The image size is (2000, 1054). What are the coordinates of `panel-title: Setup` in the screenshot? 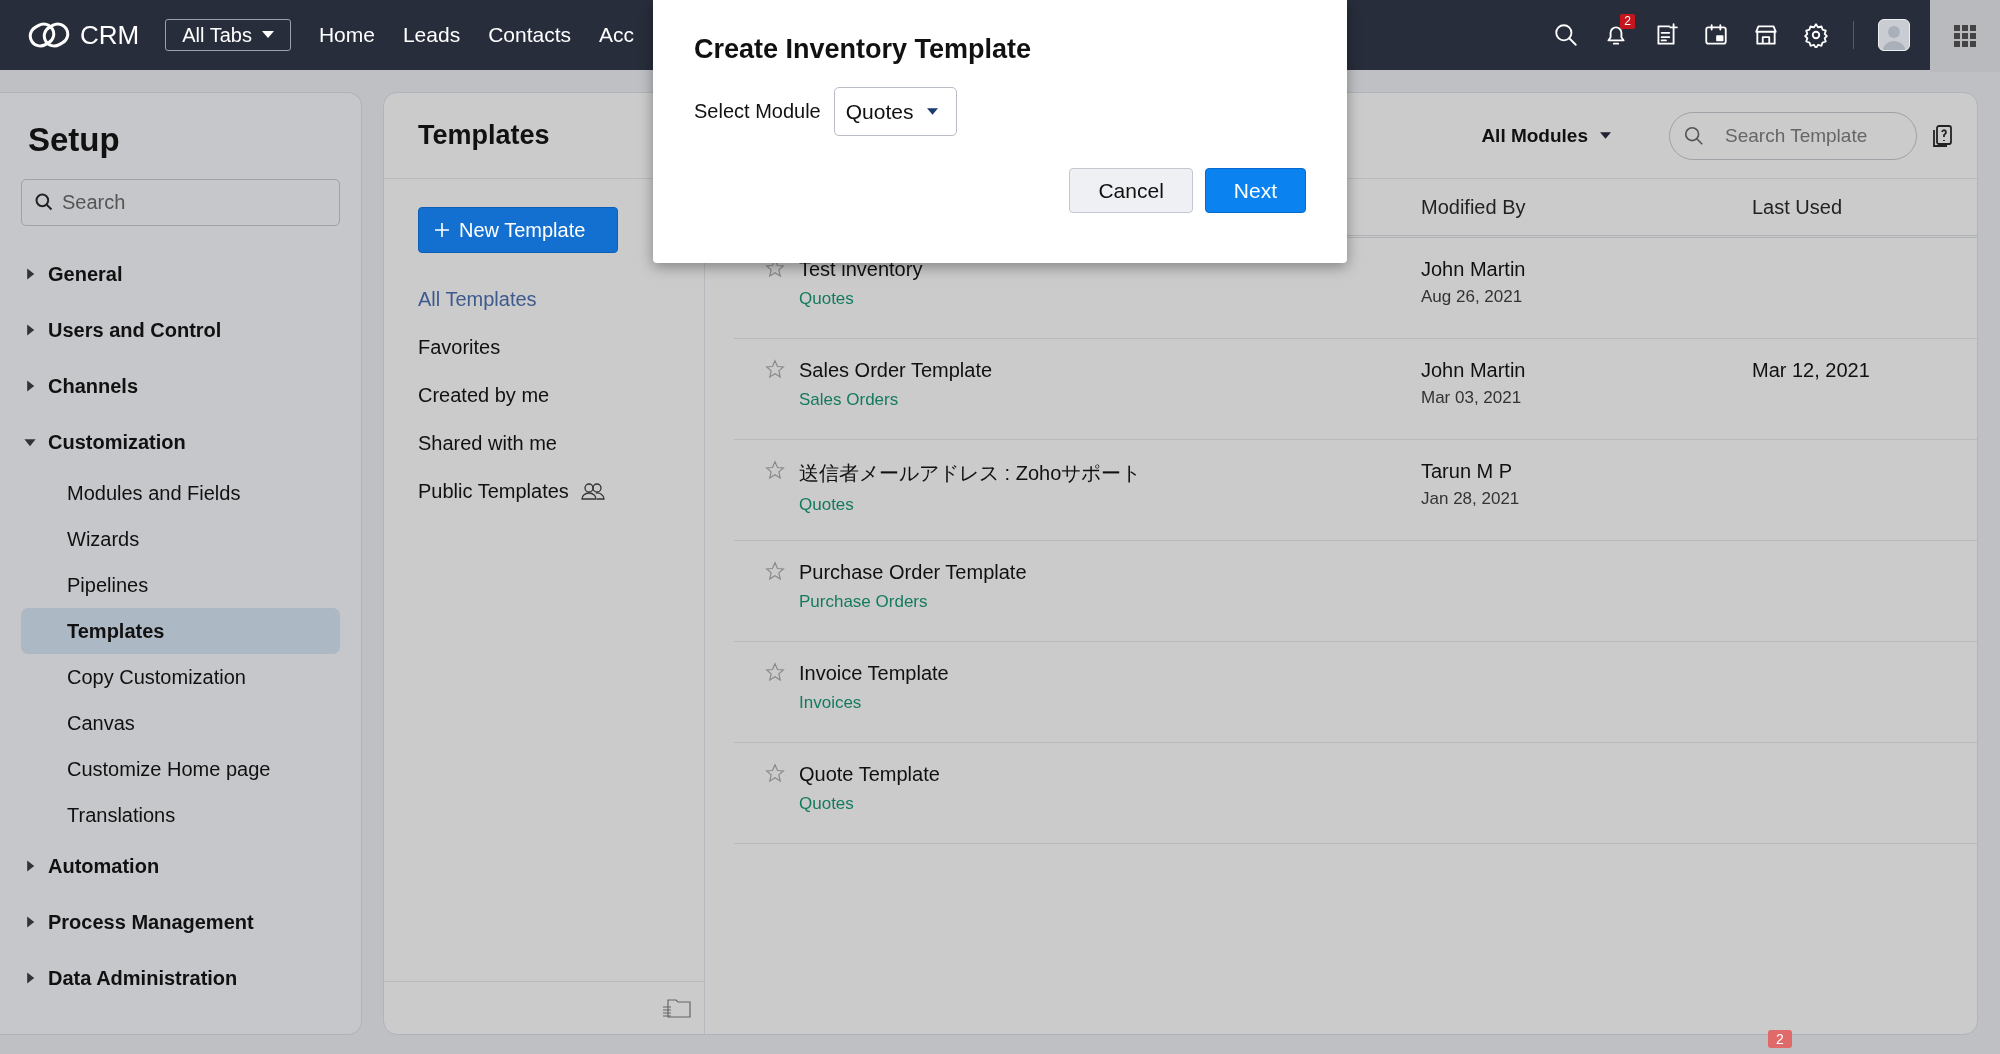 It's located at (74, 140).